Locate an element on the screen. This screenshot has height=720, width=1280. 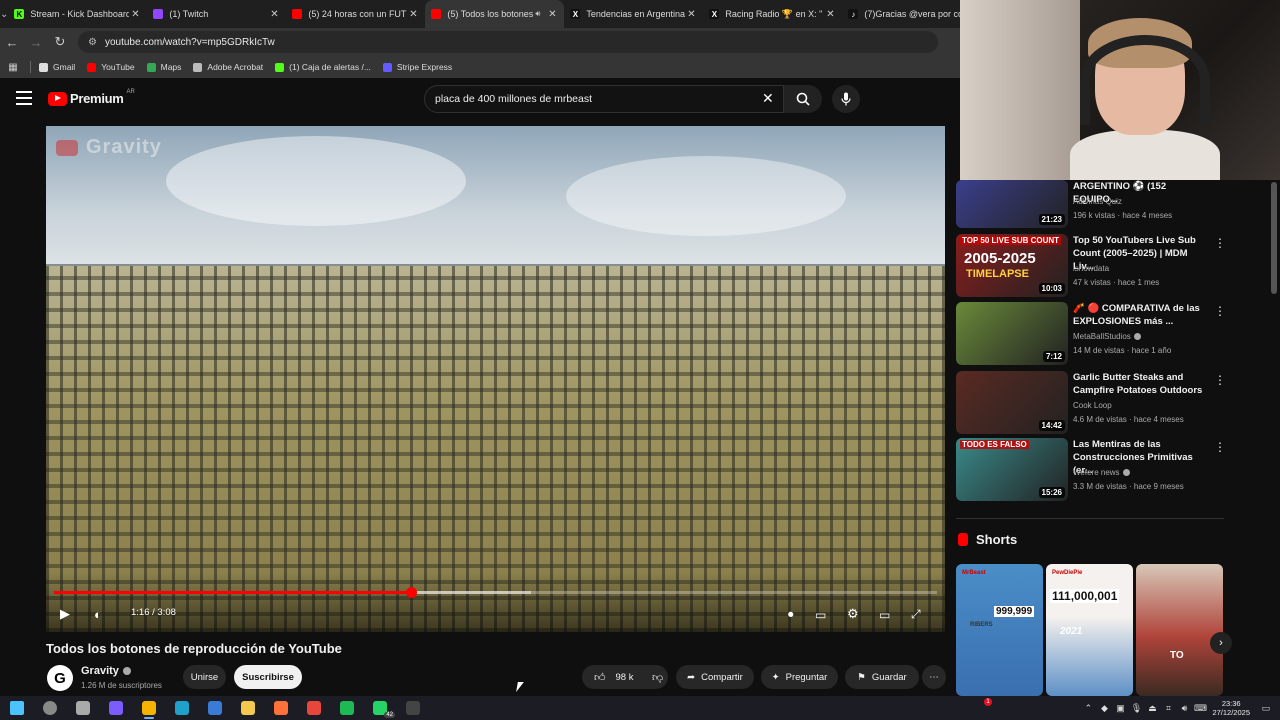
taskbar-taskview-icon is located at coordinates (82, 708).